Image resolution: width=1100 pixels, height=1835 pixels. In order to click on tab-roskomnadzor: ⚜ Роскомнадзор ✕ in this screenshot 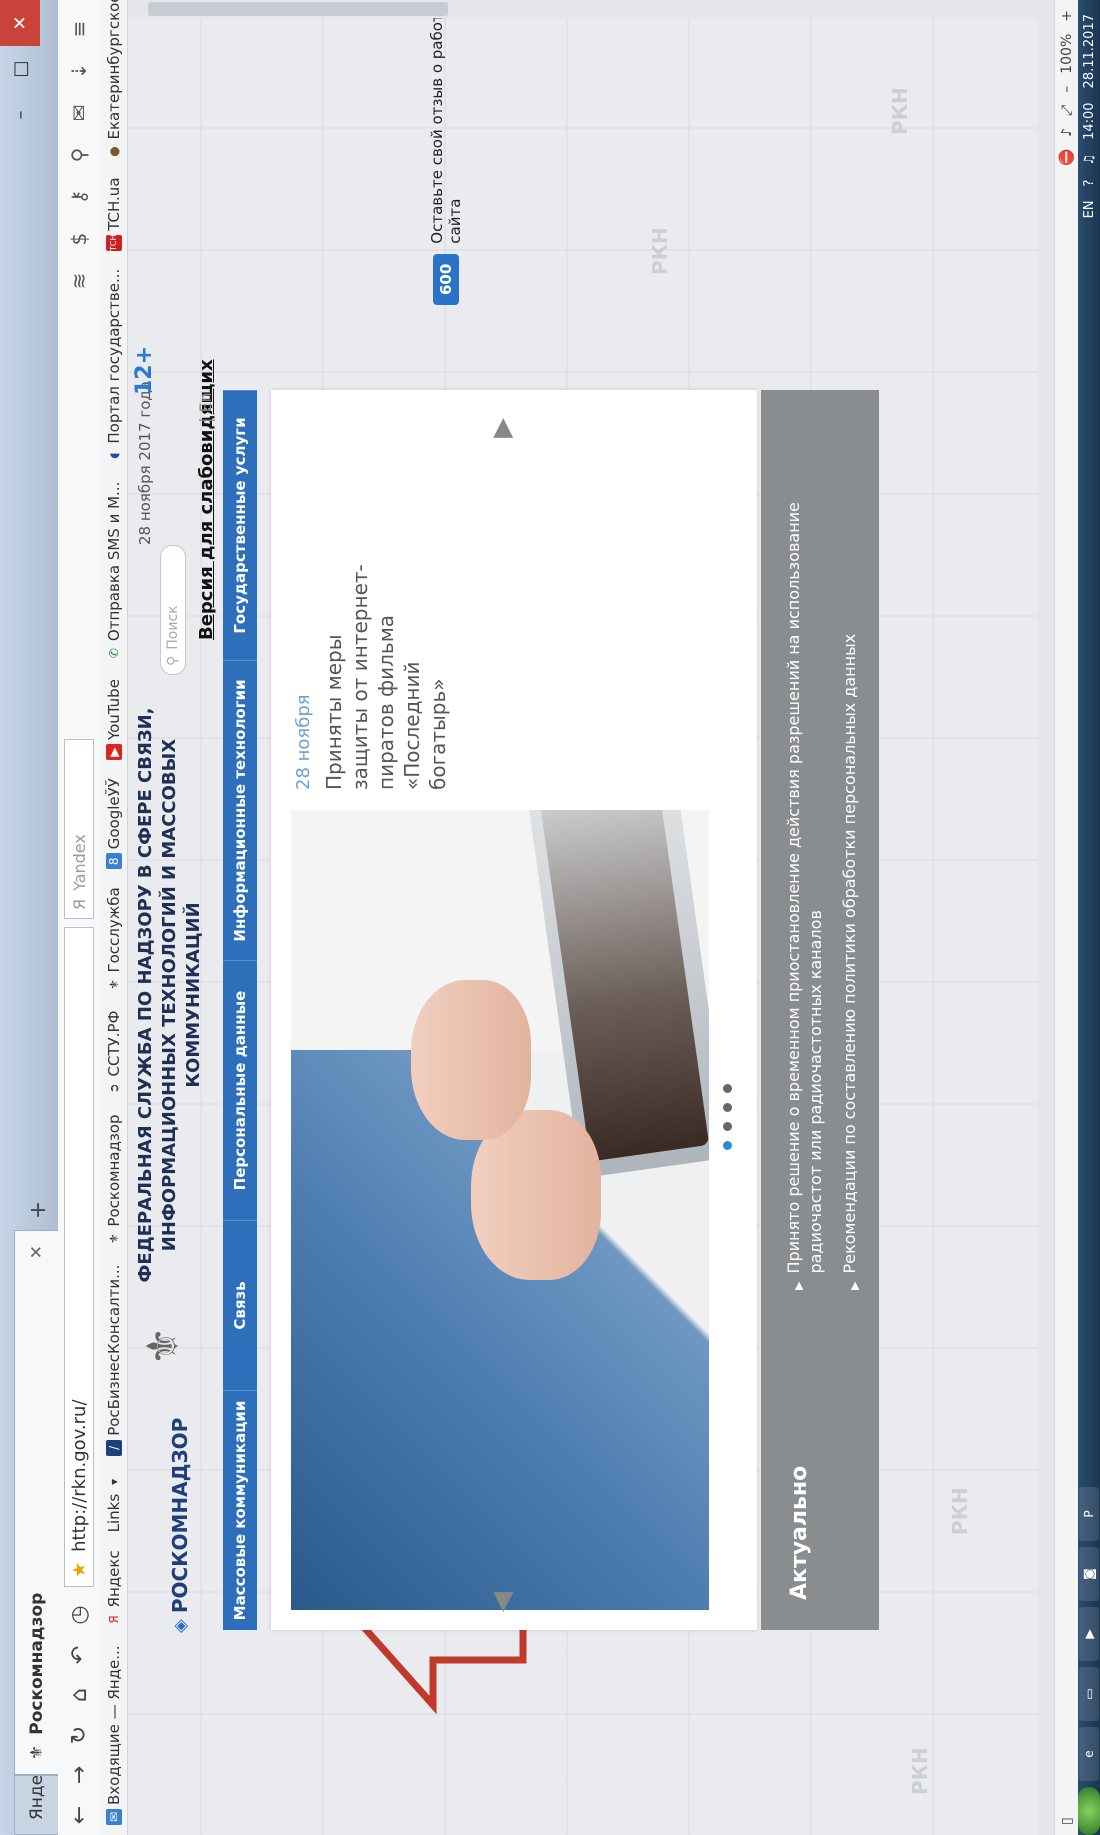, I will do `click(36, 1502)`.